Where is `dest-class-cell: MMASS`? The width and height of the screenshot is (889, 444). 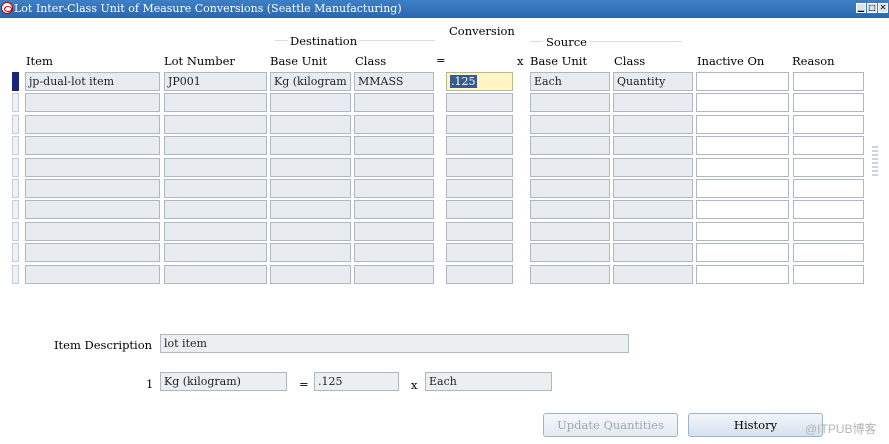
dest-class-cell: MMASS is located at coordinates (394, 81).